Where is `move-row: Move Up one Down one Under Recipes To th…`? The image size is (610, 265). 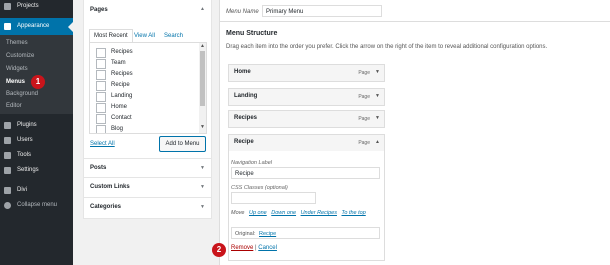
move-row: Move Up one Down one Under Recipes To th… is located at coordinates (298, 213).